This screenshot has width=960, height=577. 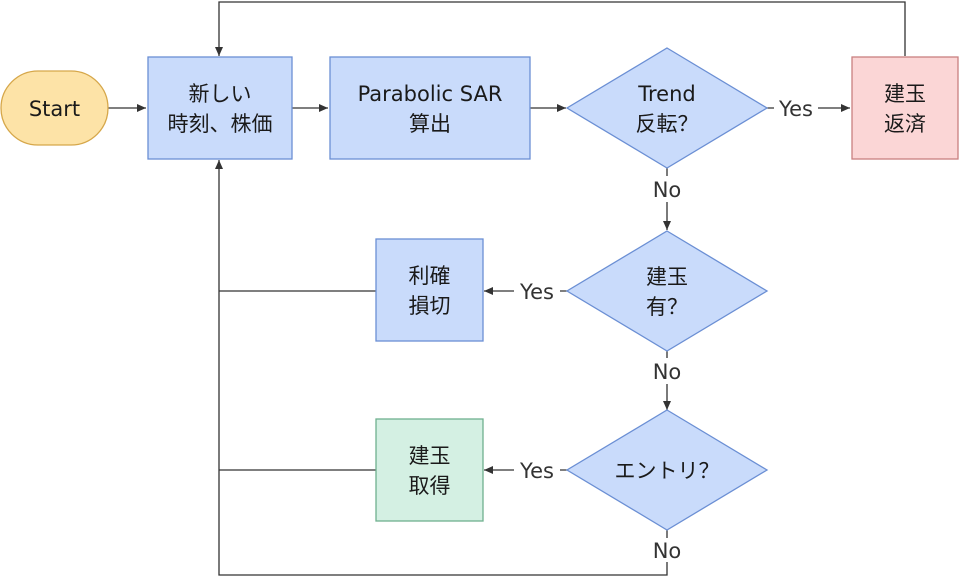 I want to click on entry-decision: エントリ？, so click(x=667, y=470).